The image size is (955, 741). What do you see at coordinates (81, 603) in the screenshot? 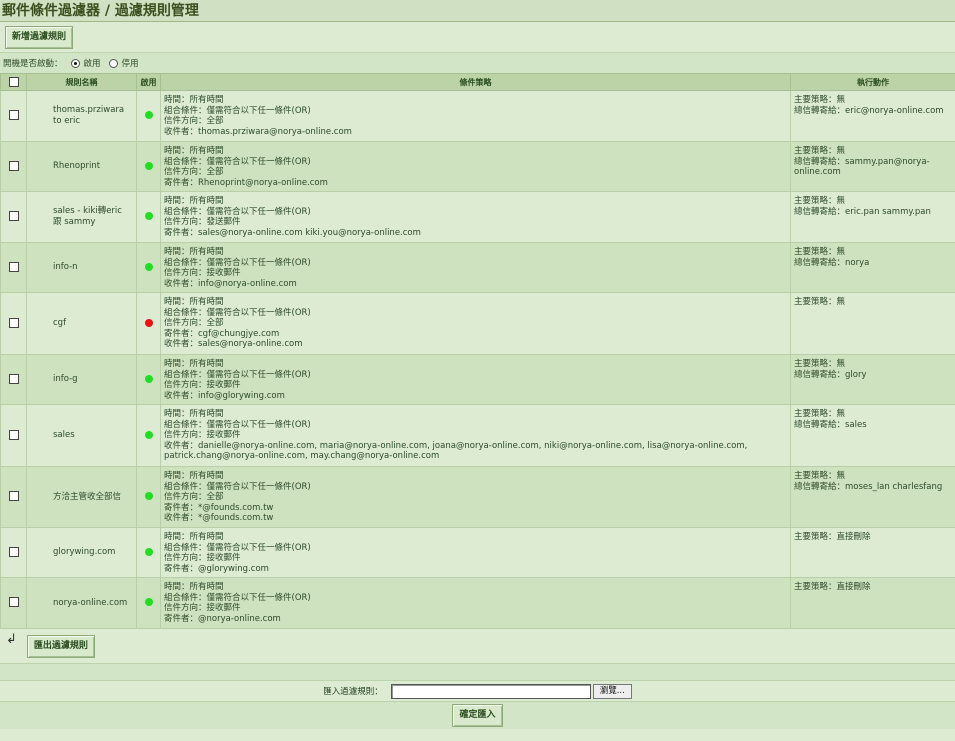
I see `rule-name: norya-online.com` at bounding box center [81, 603].